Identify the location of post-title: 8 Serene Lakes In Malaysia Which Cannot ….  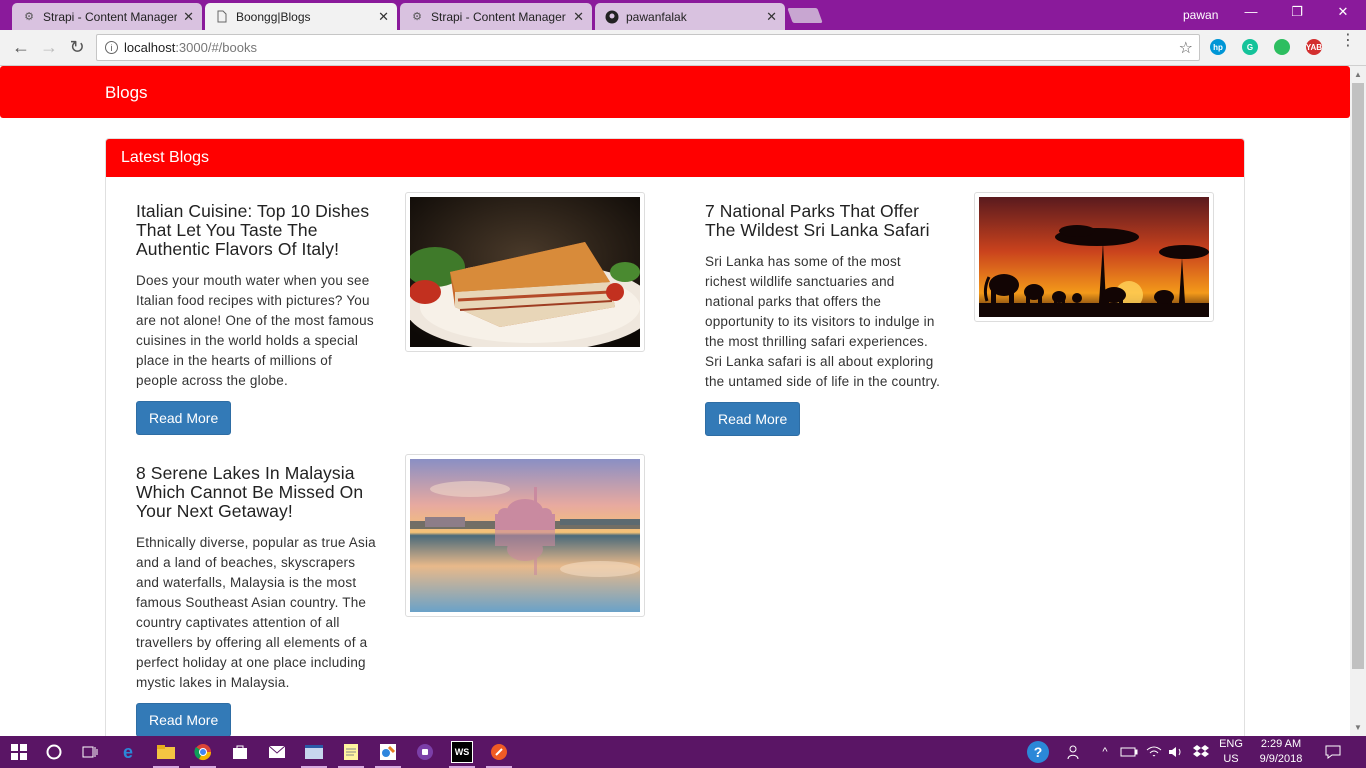
(256, 492).